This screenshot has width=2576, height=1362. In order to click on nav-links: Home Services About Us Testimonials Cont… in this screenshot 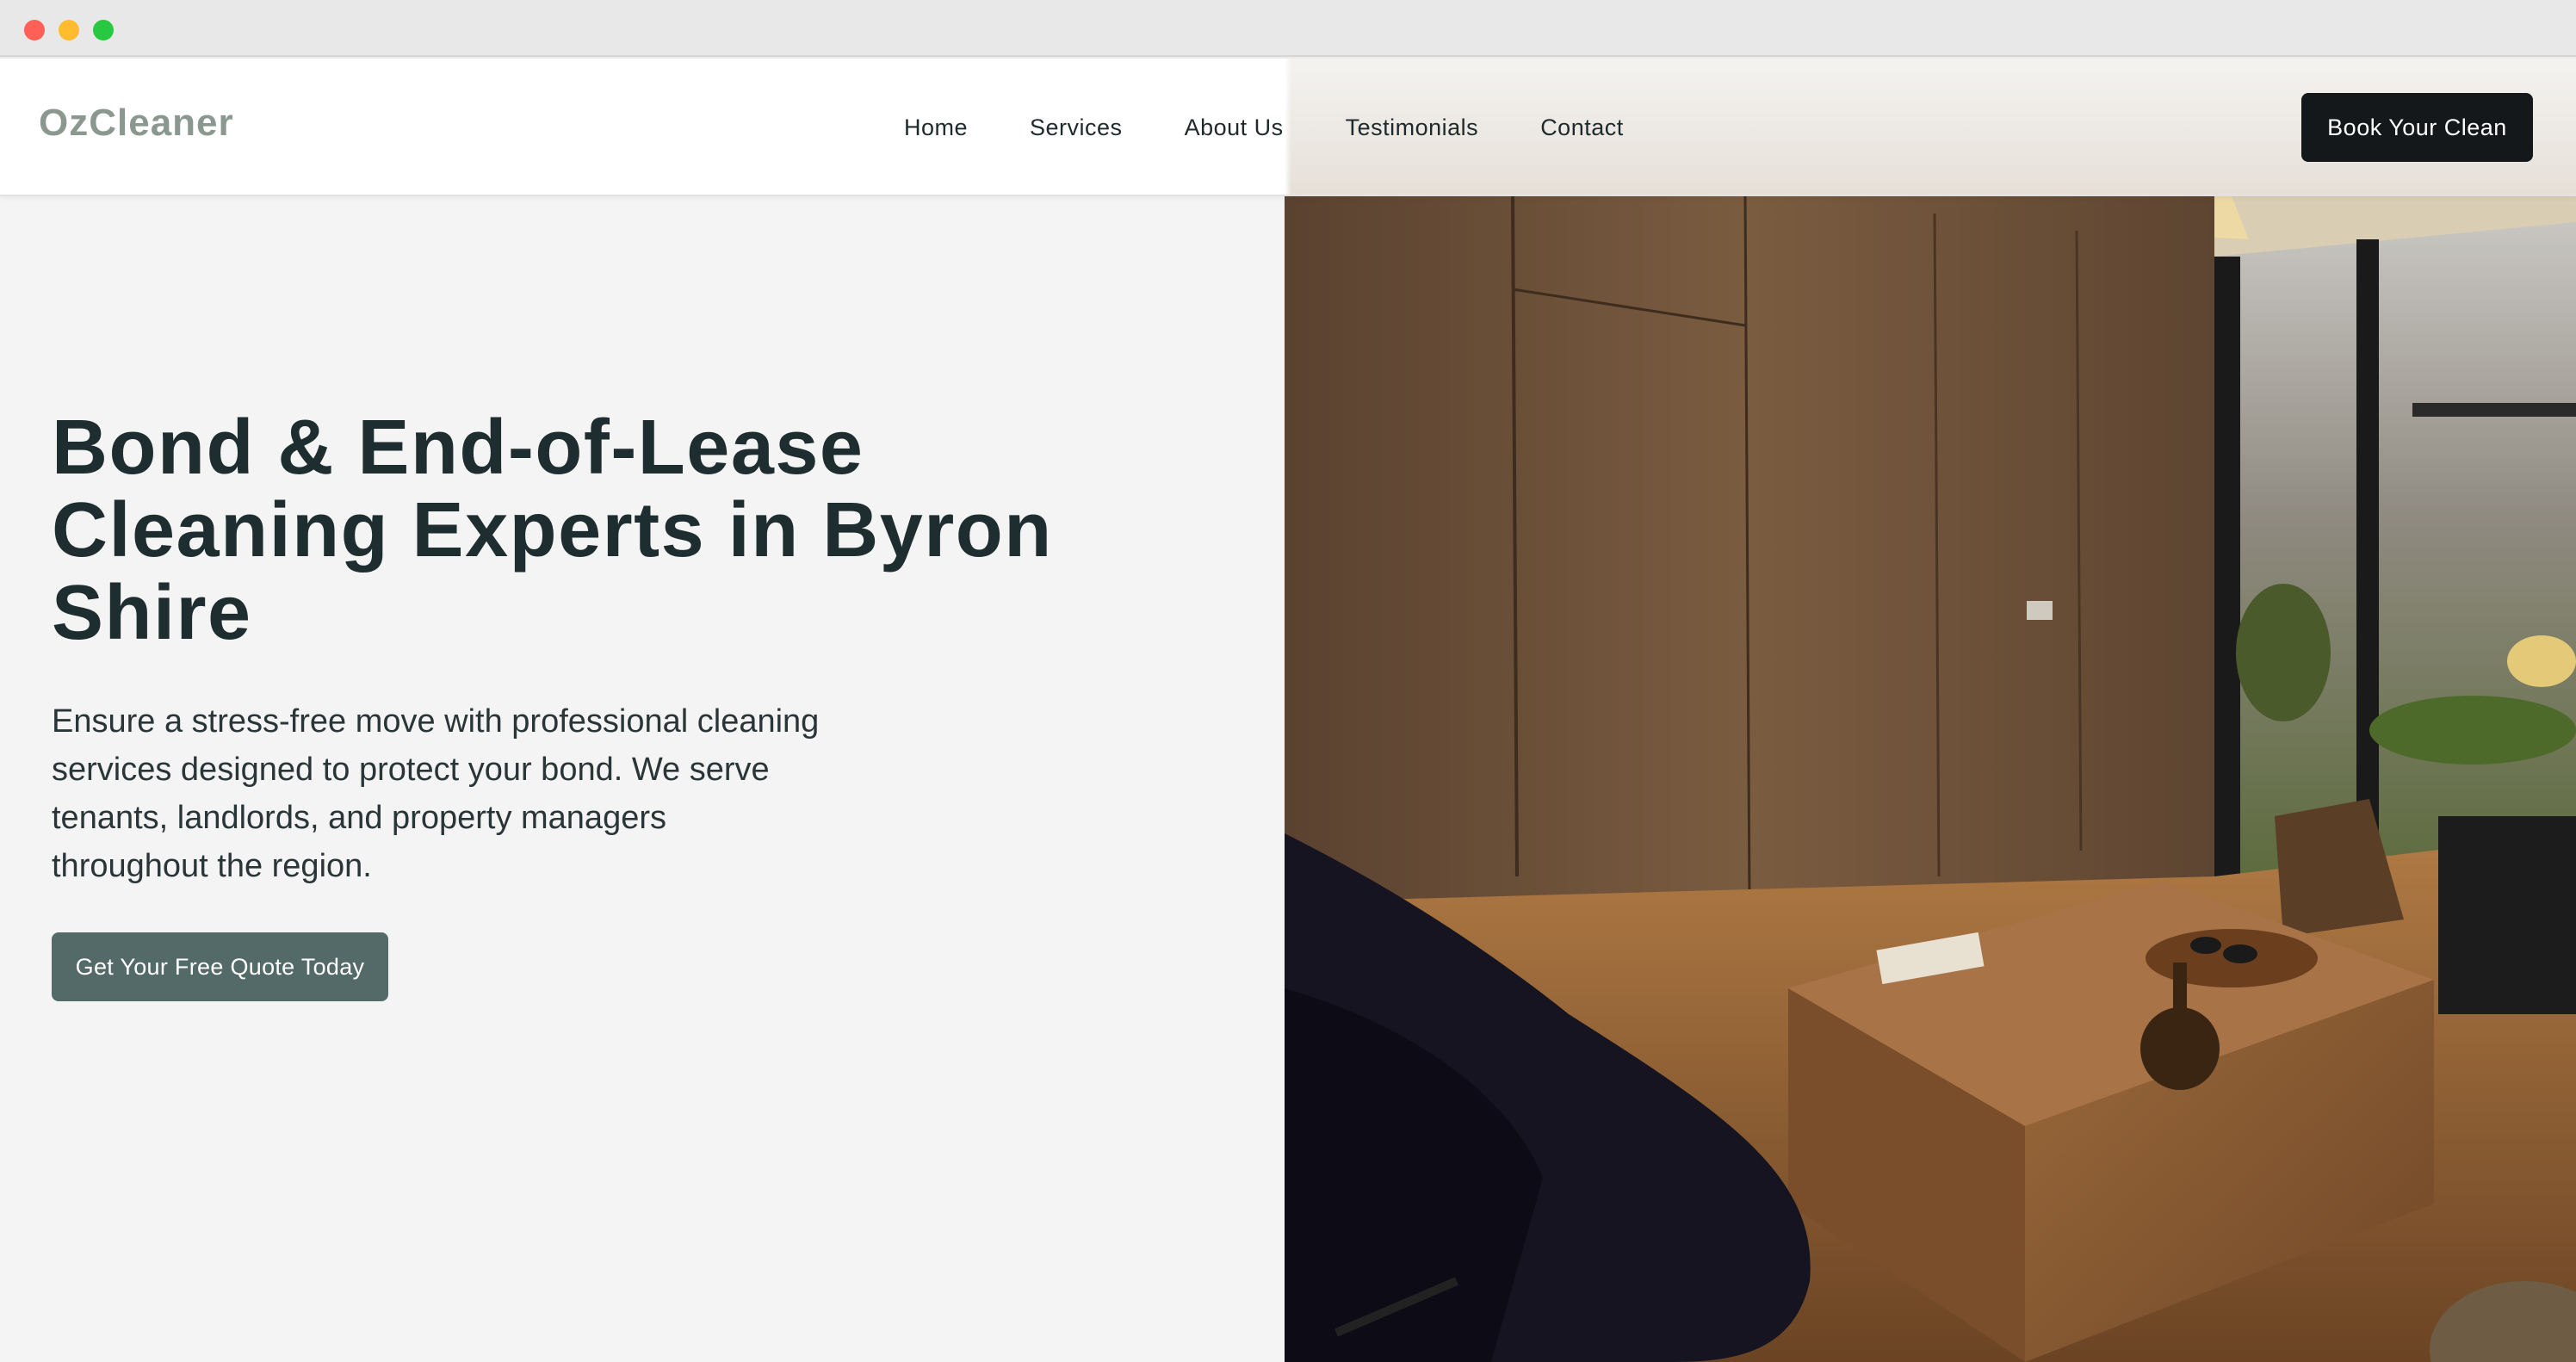, I will do `click(1264, 127)`.